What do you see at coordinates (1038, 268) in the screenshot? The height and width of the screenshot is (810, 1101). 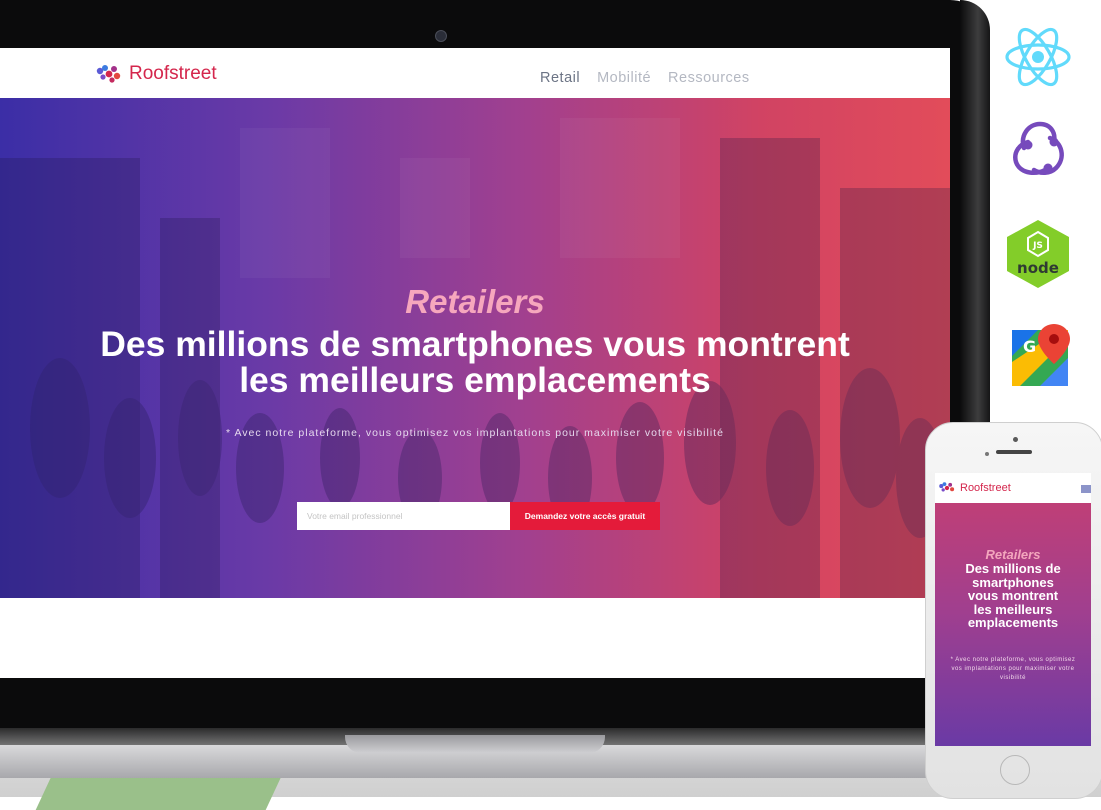 I see `svg-text: node` at bounding box center [1038, 268].